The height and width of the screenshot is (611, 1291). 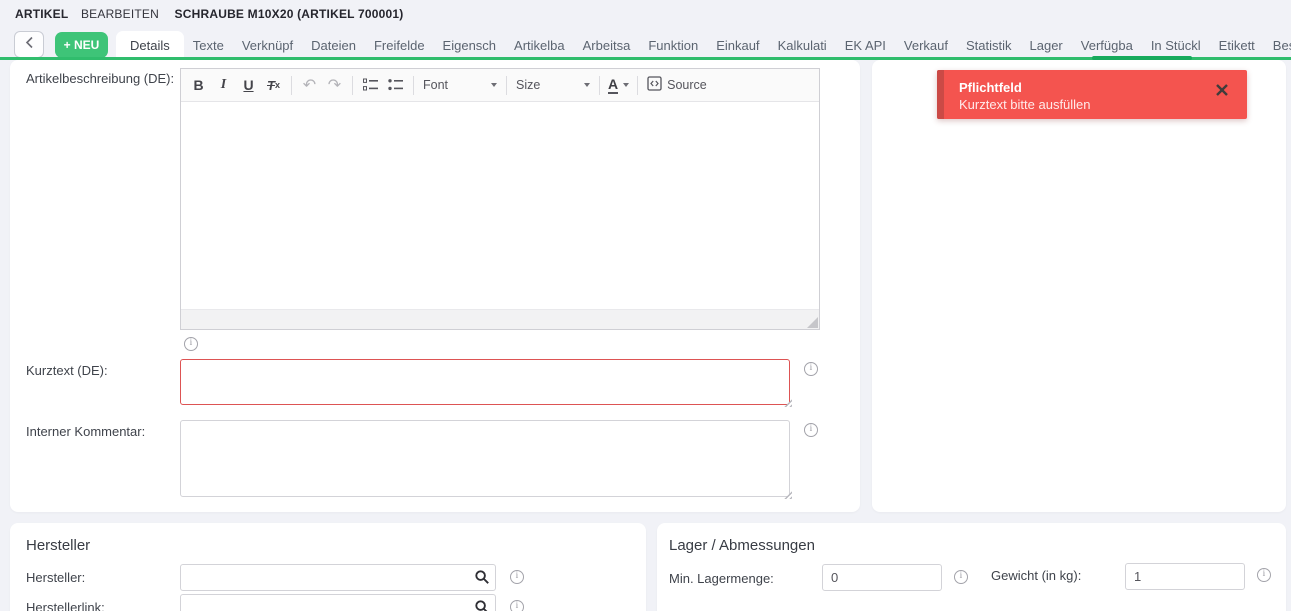 I want to click on close-icon, so click(x=1222, y=90).